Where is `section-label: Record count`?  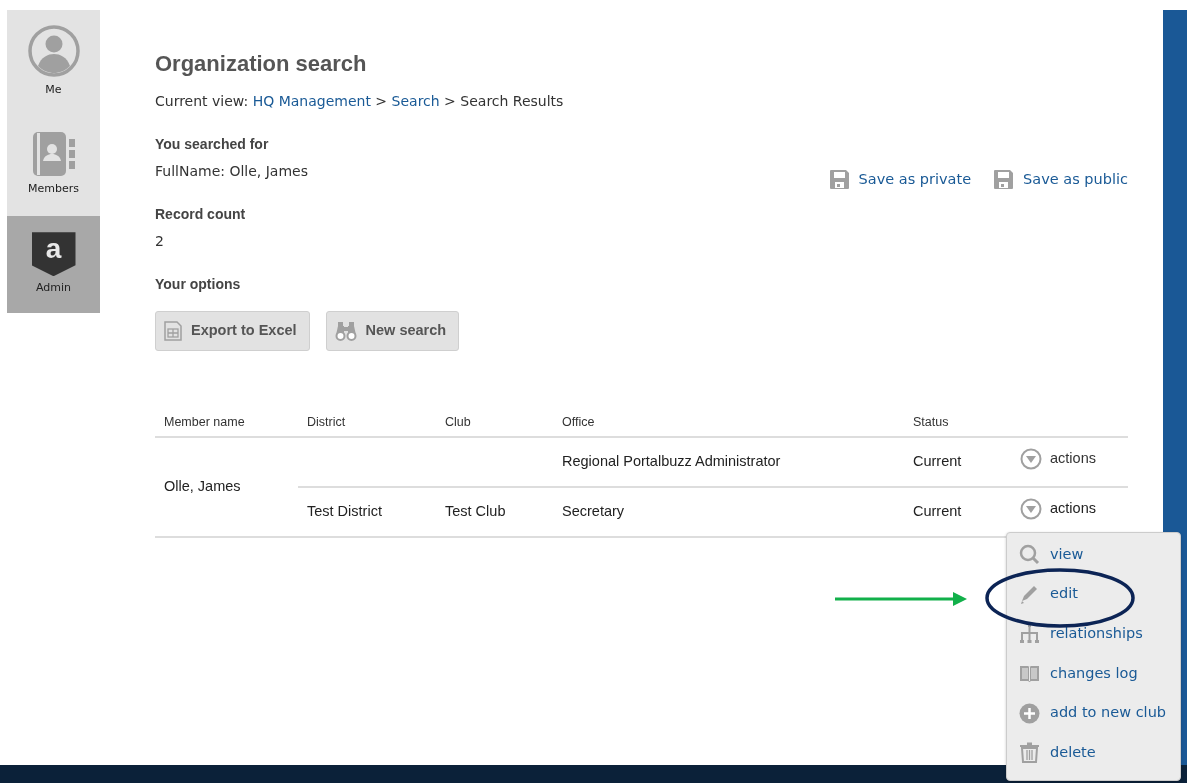
section-label: Record count is located at coordinates (201, 215).